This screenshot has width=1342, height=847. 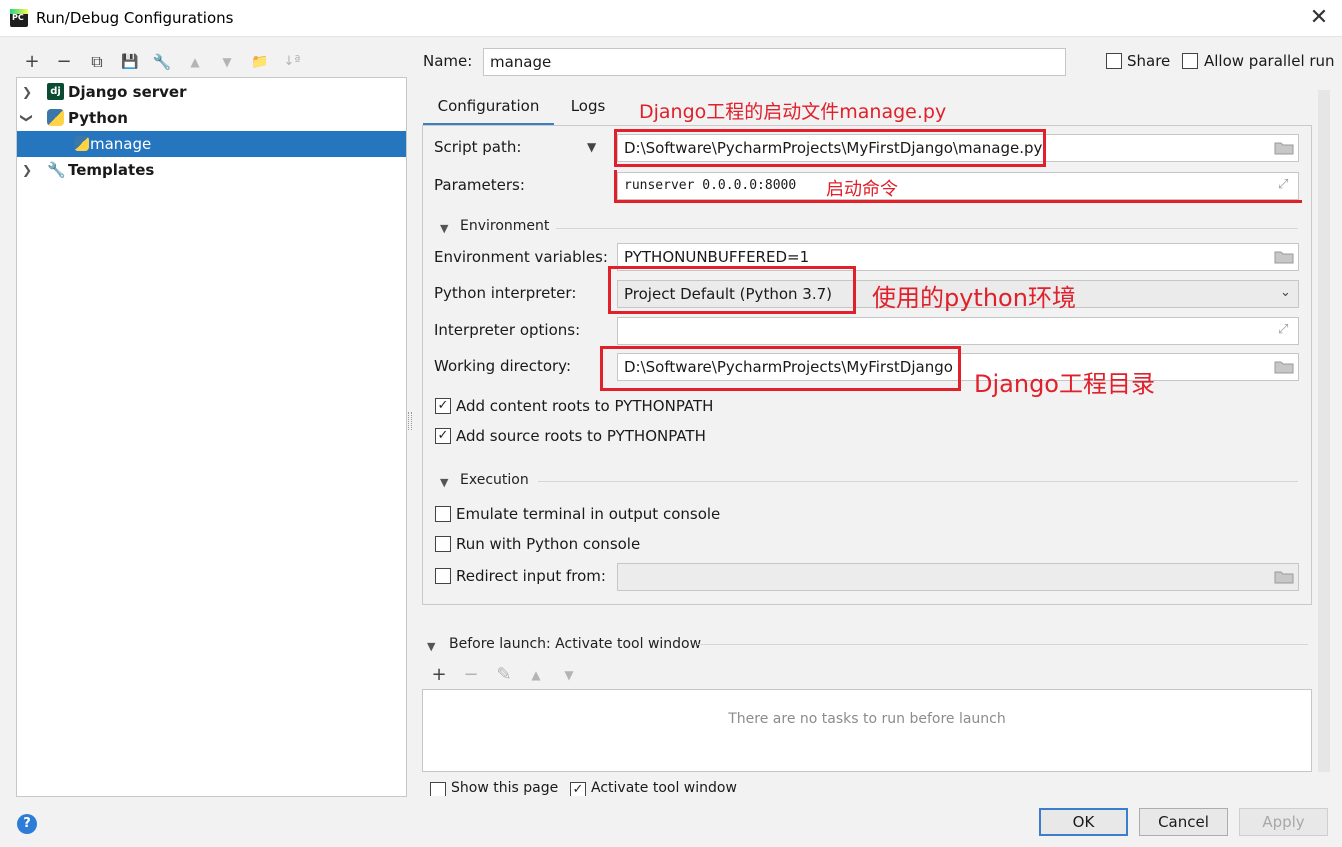 I want to click on no-tasks-message: There are no tasks to run before launch, so click(x=867, y=719).